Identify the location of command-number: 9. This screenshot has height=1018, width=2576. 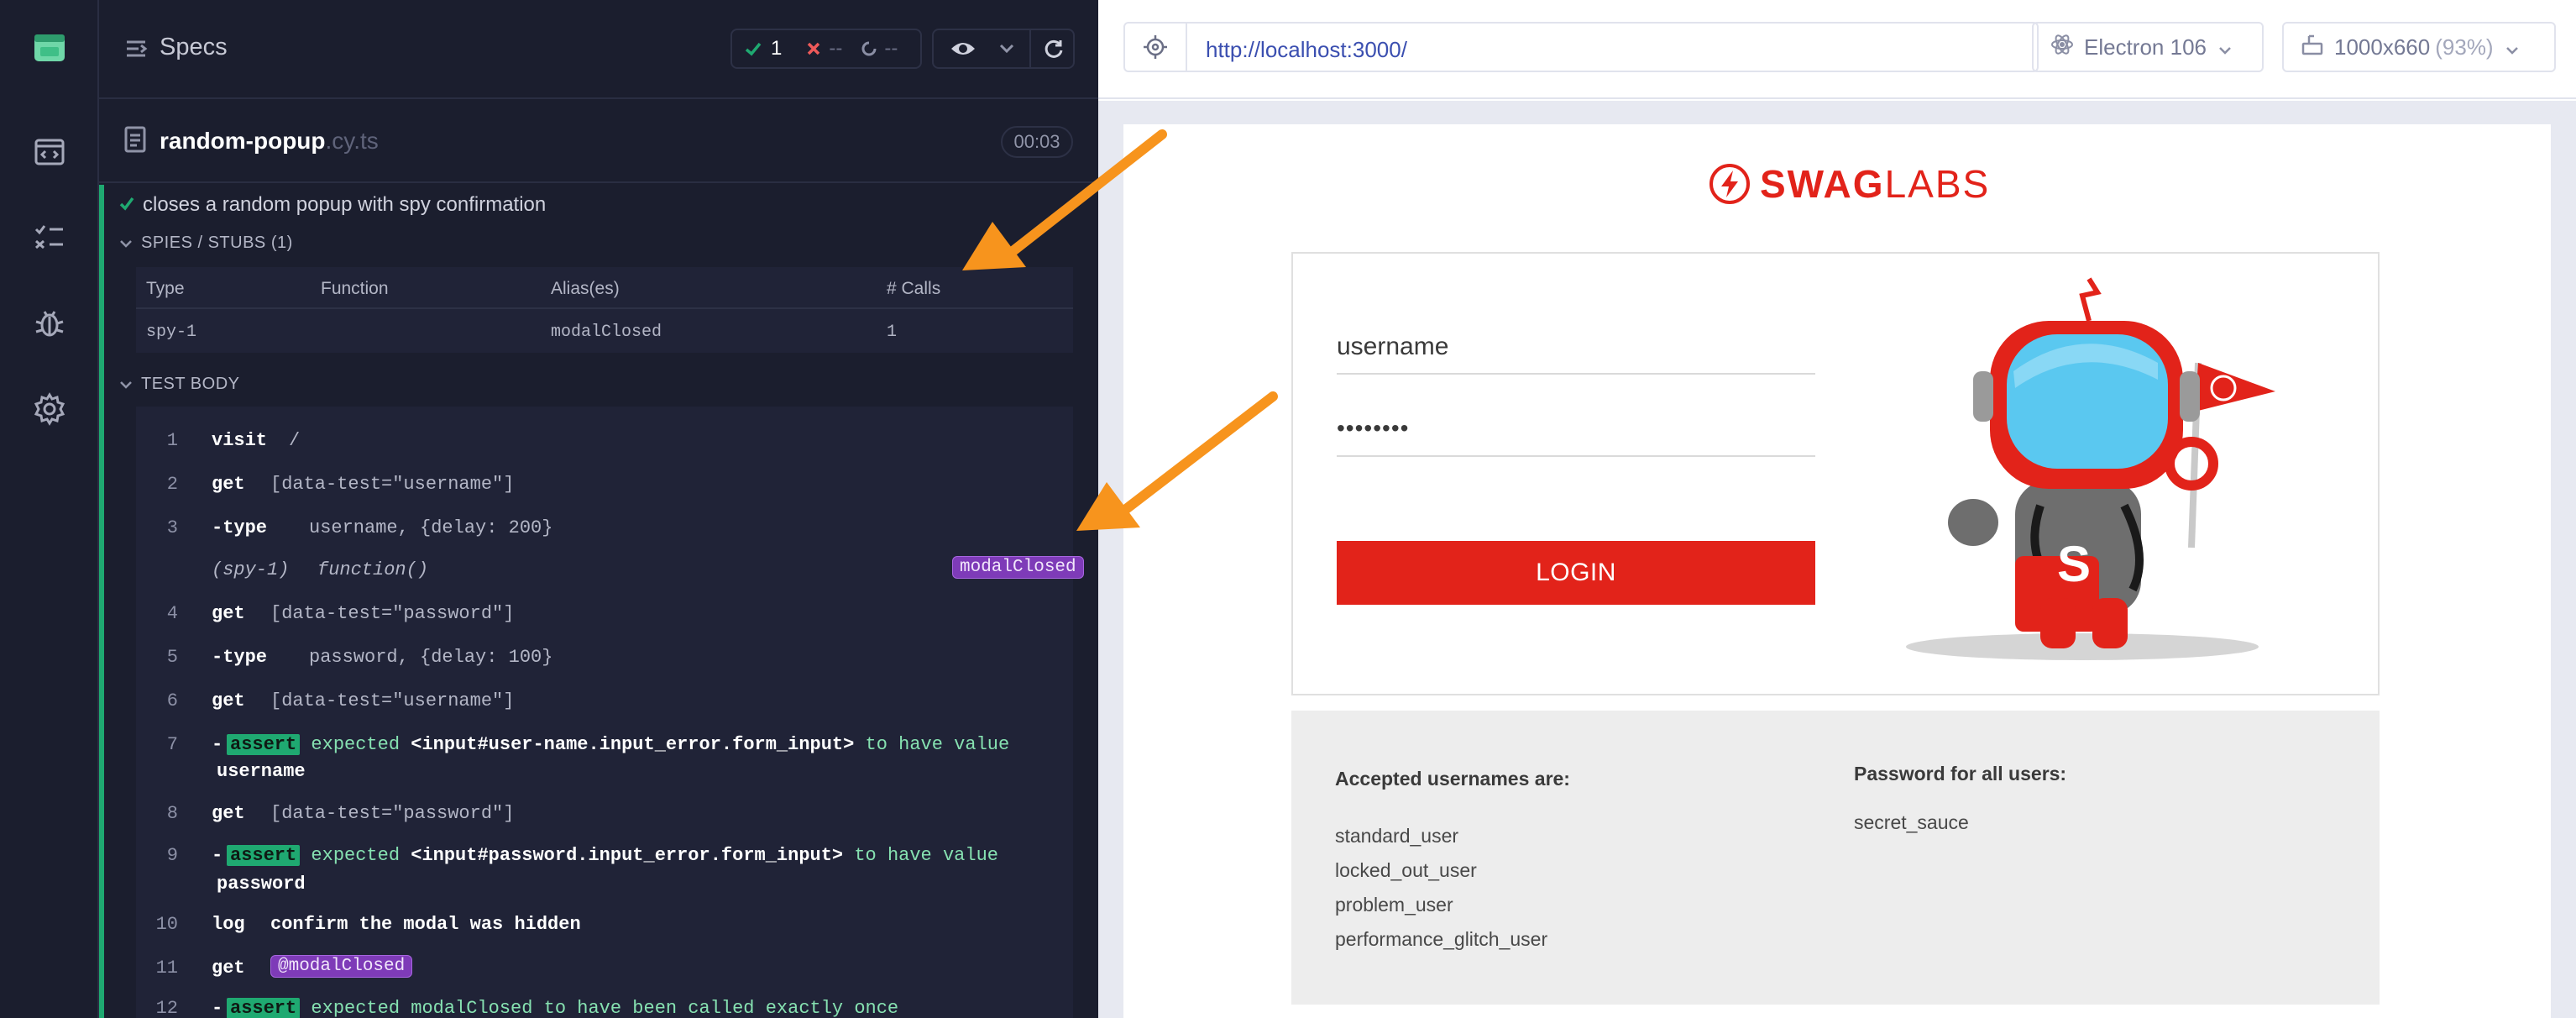
(172, 855).